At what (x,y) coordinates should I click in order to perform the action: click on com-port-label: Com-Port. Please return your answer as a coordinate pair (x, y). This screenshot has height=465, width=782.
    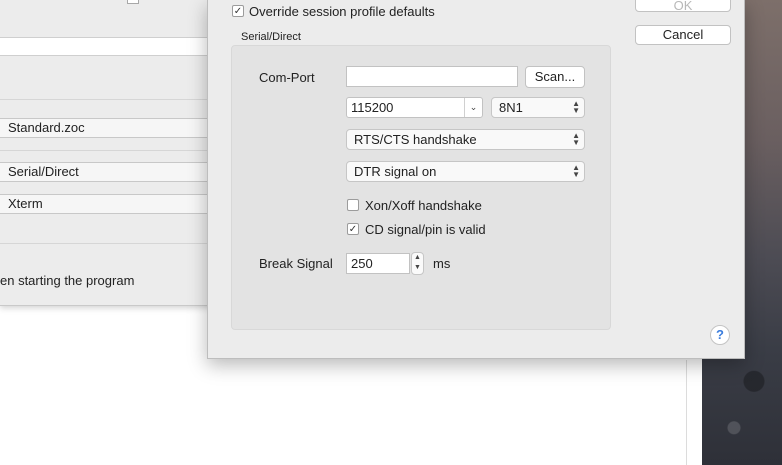
    Looking at the image, I should click on (287, 77).